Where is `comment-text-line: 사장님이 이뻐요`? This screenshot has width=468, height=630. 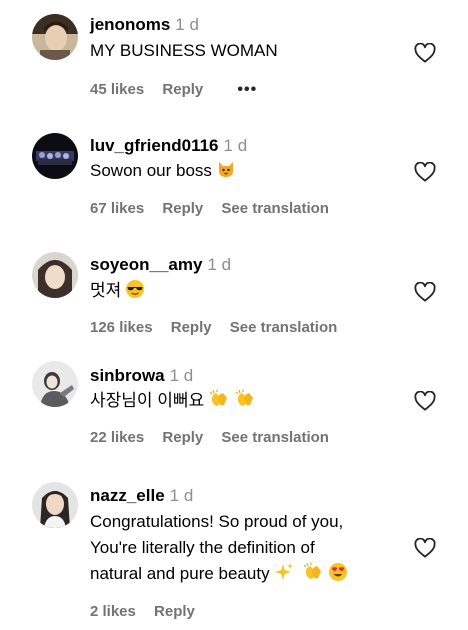
comment-text-line: 사장님이 이뻐요 is located at coordinates (147, 400).